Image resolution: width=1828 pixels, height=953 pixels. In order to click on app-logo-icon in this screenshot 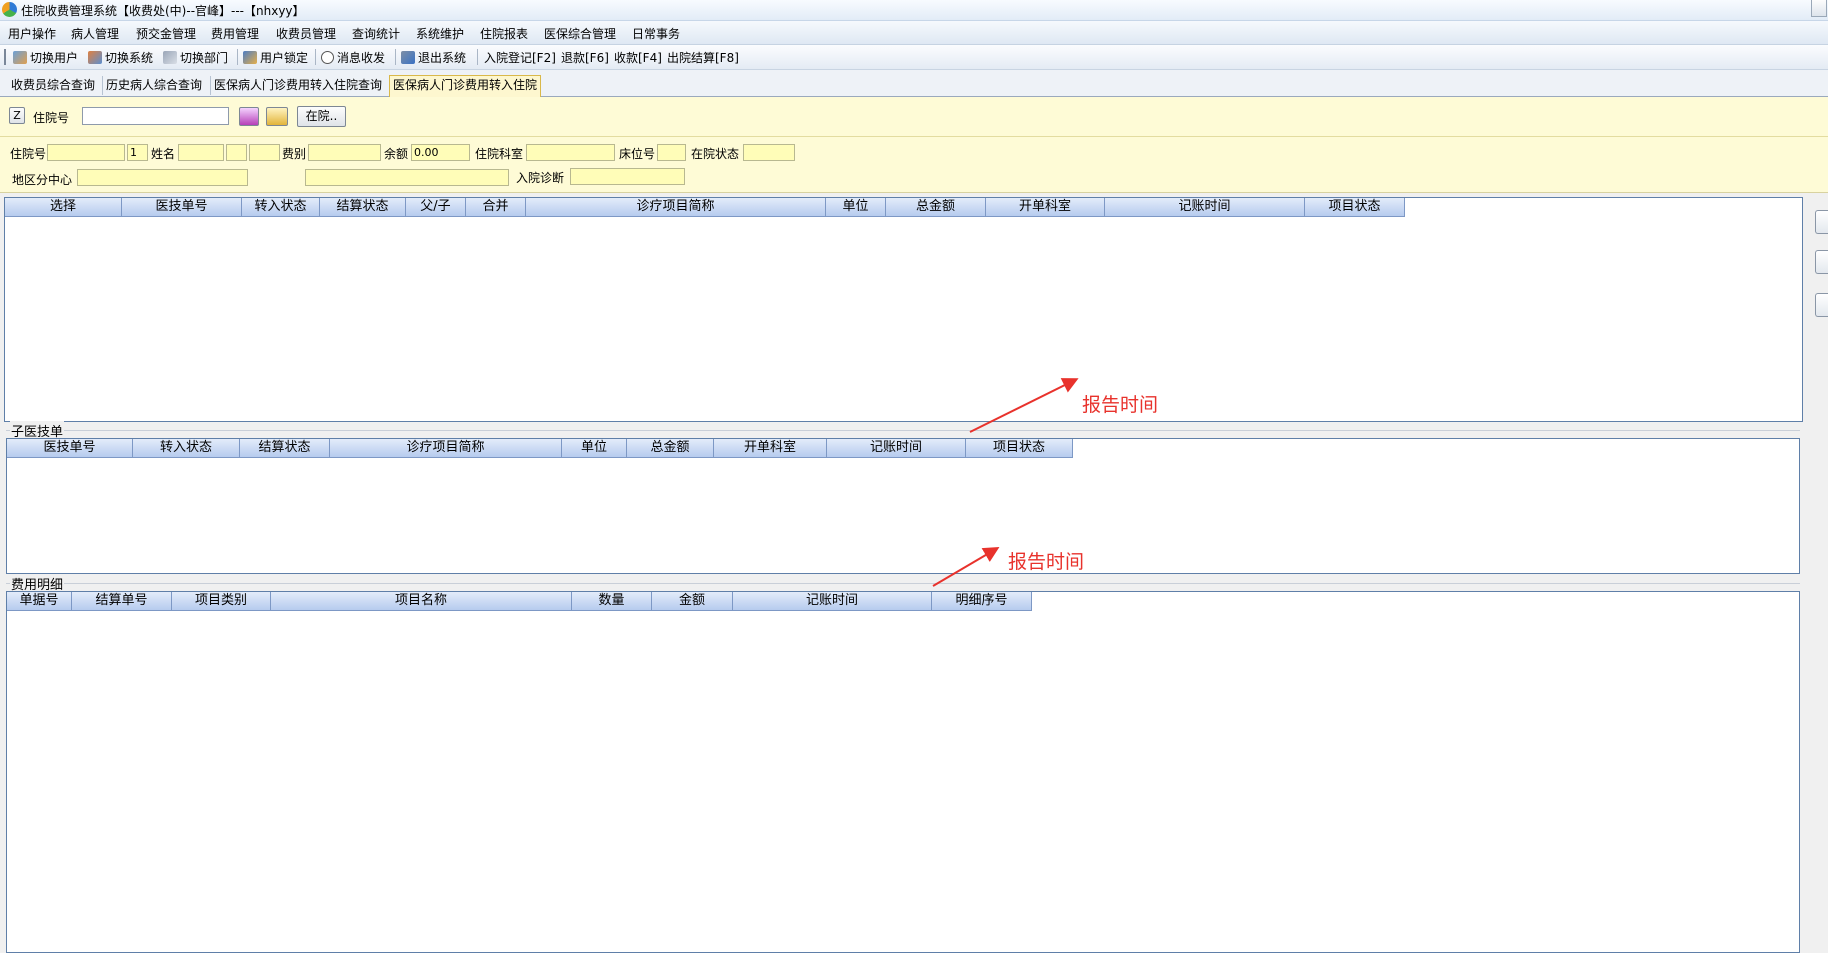, I will do `click(9, 9)`.